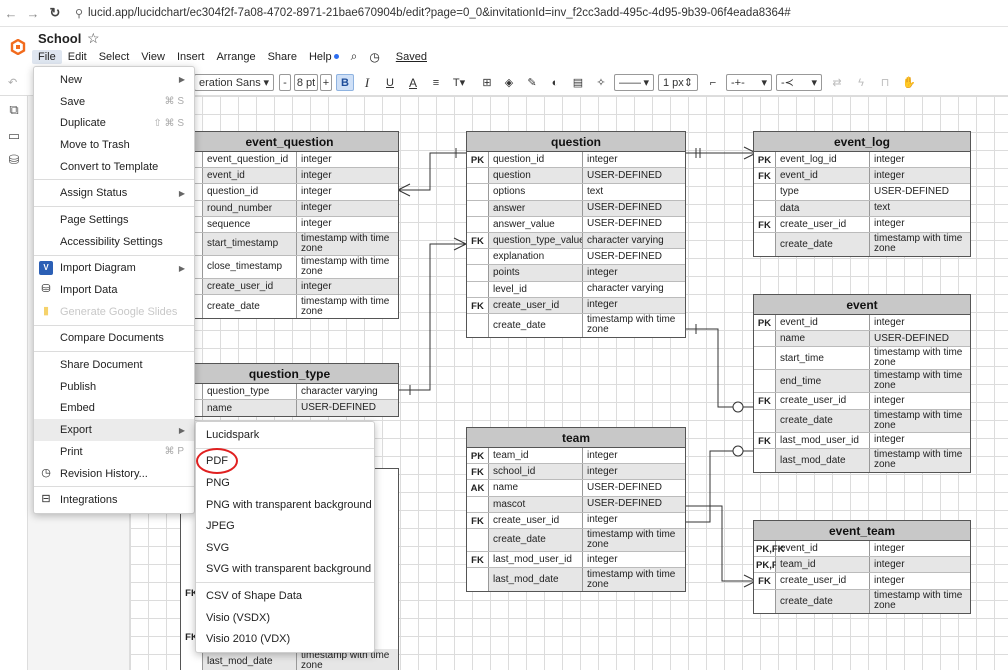 The height and width of the screenshot is (670, 1008). What do you see at coordinates (285, 483) in the screenshot?
I see `export-png: PNG` at bounding box center [285, 483].